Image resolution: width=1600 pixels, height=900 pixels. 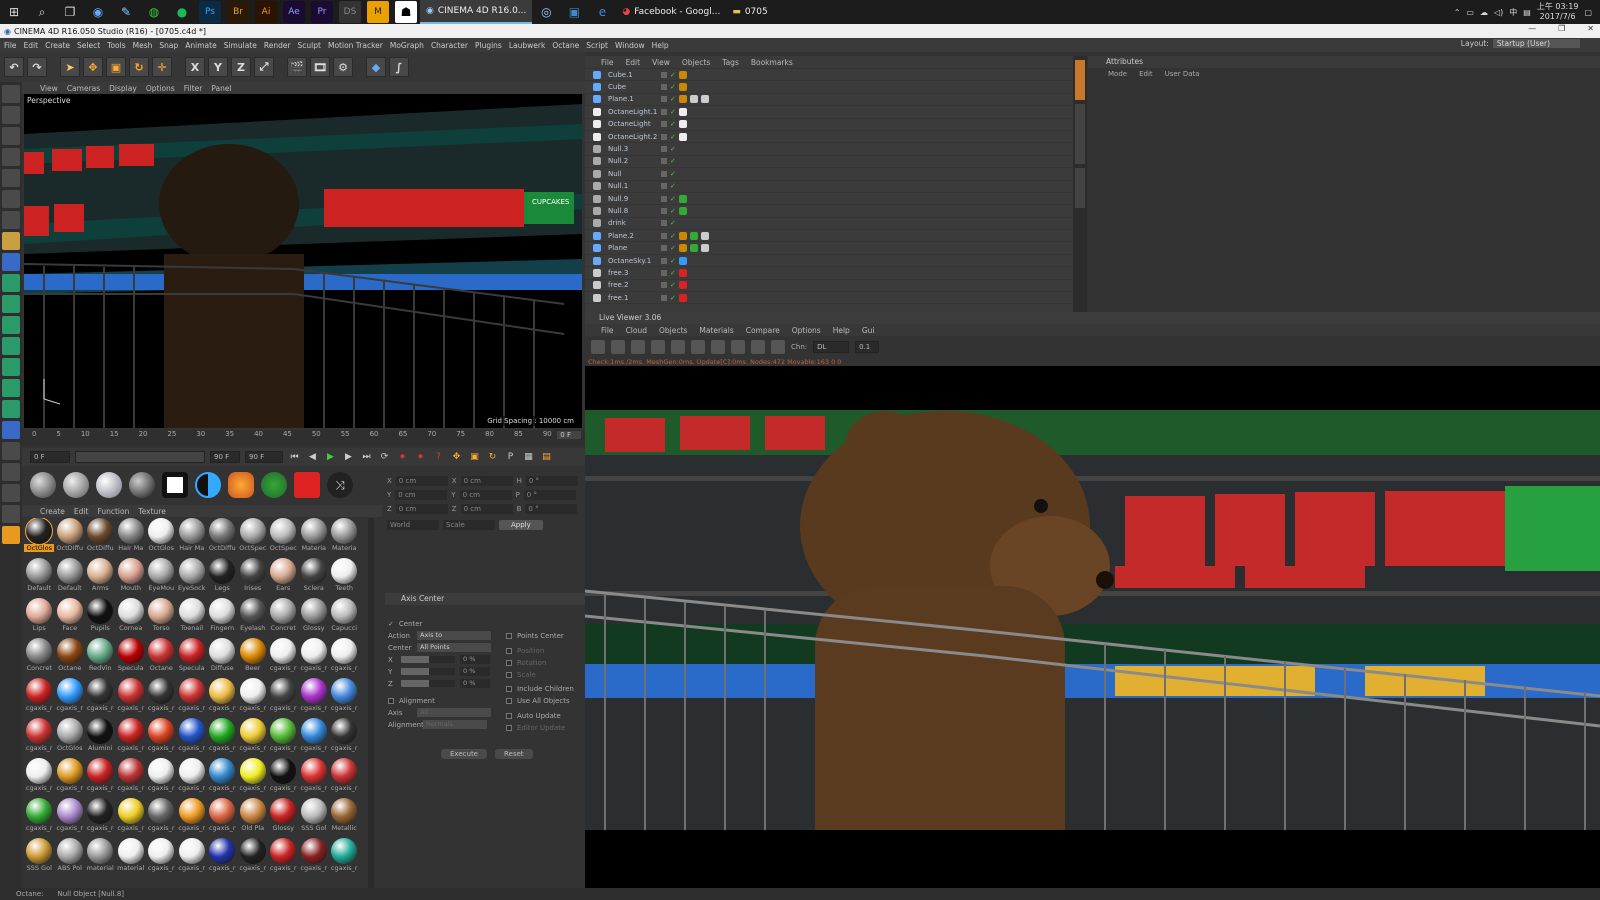 What do you see at coordinates (406, 12) in the screenshot?
I see `app-icon-3: ☗` at bounding box center [406, 12].